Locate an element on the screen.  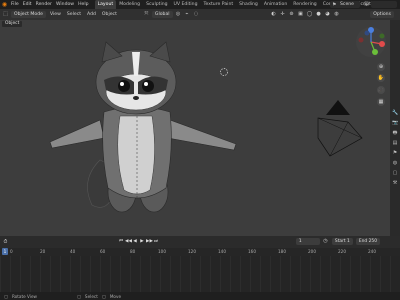
snap-icon: ⌁ is located at coordinates (187, 14).